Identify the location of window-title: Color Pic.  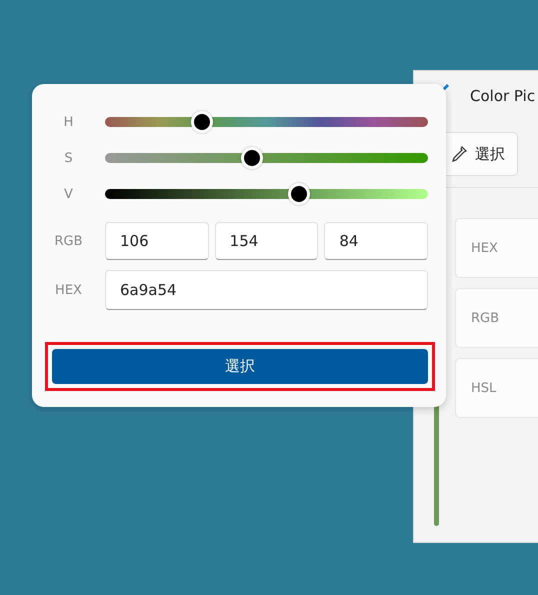
(503, 96).